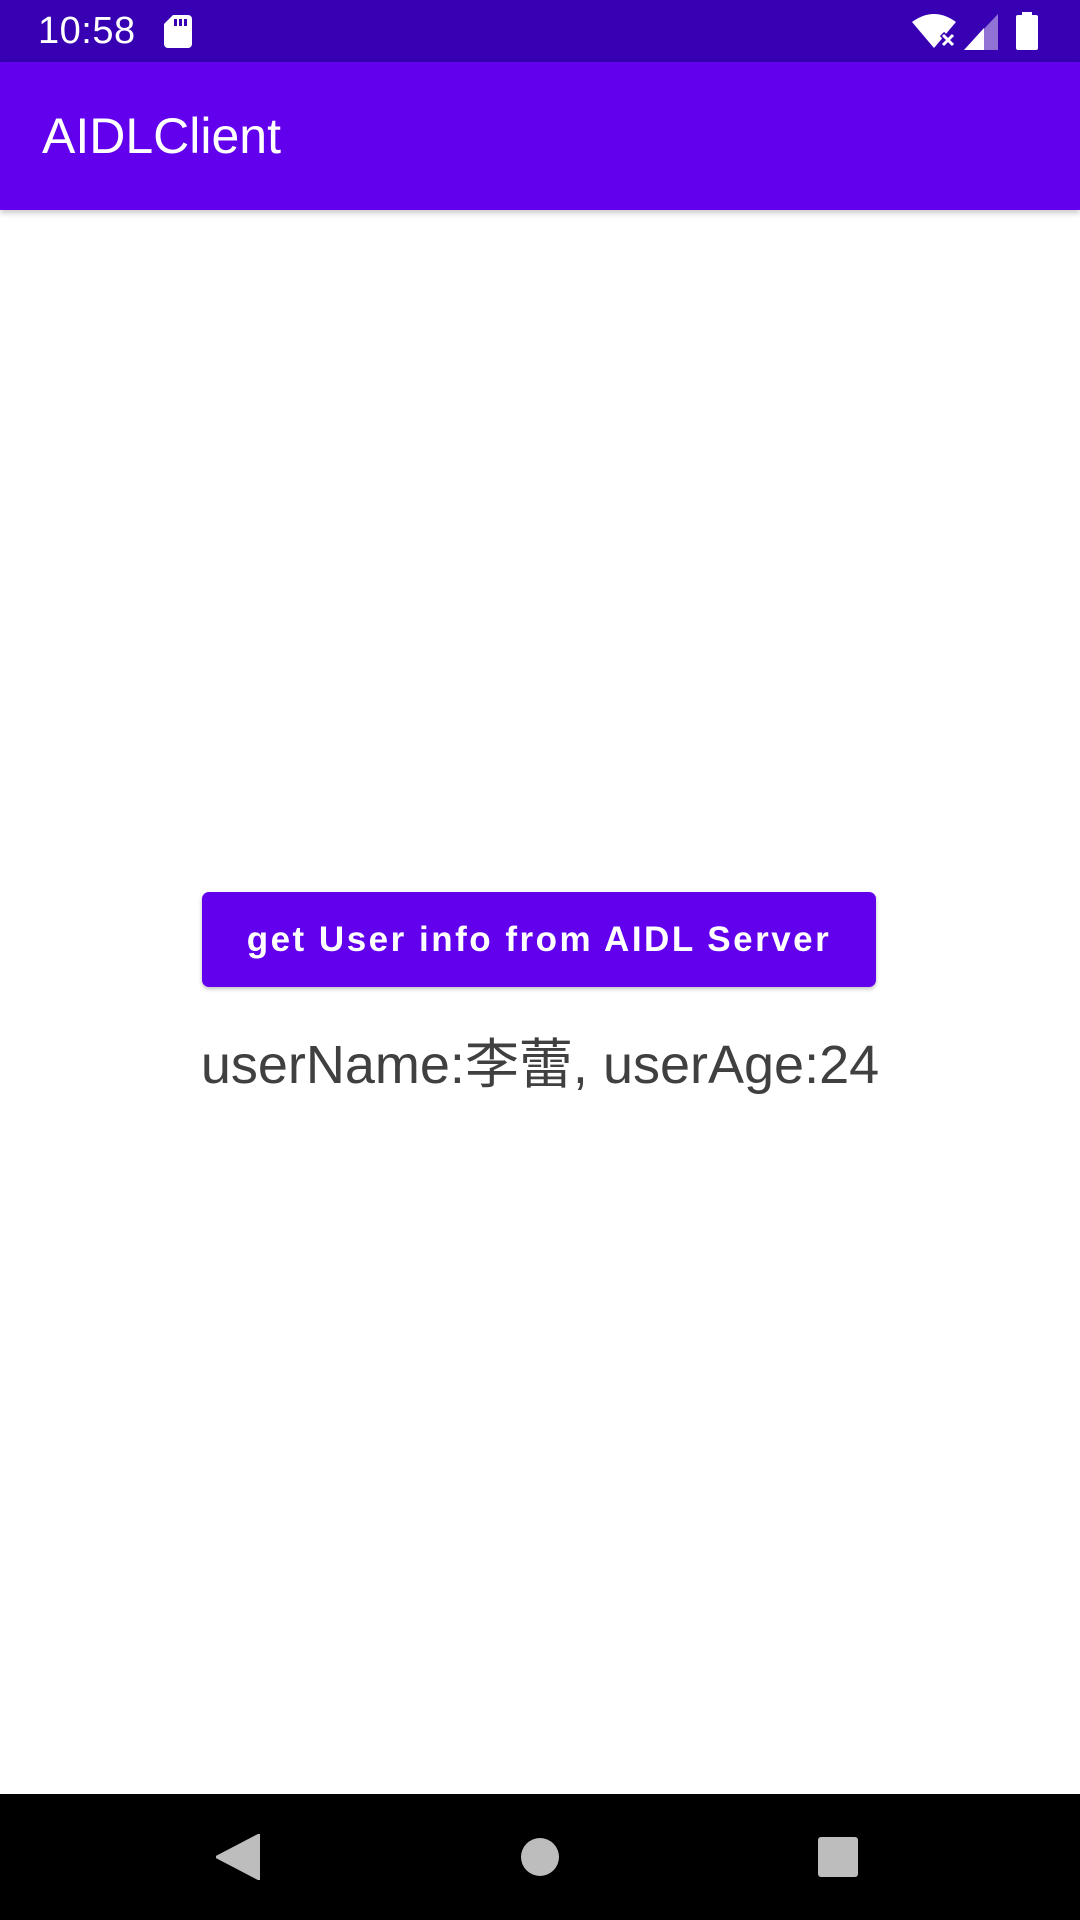 The width and height of the screenshot is (1080, 1920). What do you see at coordinates (1027, 31) in the screenshot?
I see `battery-icon` at bounding box center [1027, 31].